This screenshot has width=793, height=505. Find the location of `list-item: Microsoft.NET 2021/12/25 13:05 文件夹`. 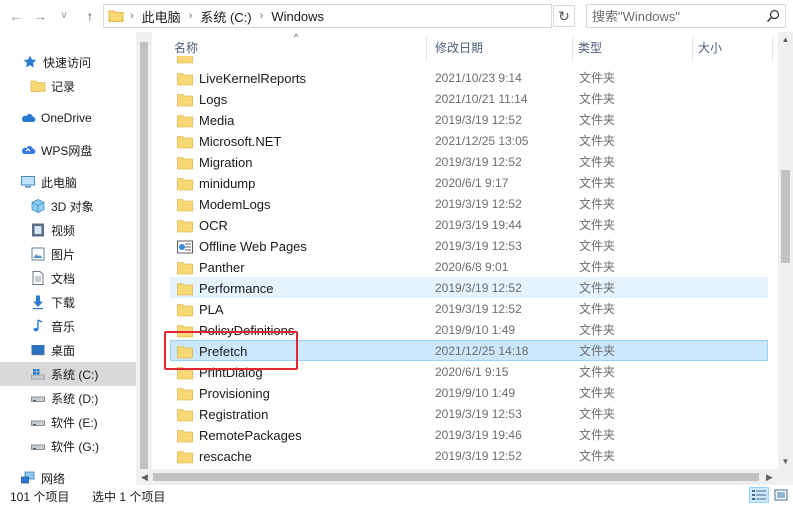

list-item: Microsoft.NET 2021/12/25 13:05 文件夹 is located at coordinates (469, 140).